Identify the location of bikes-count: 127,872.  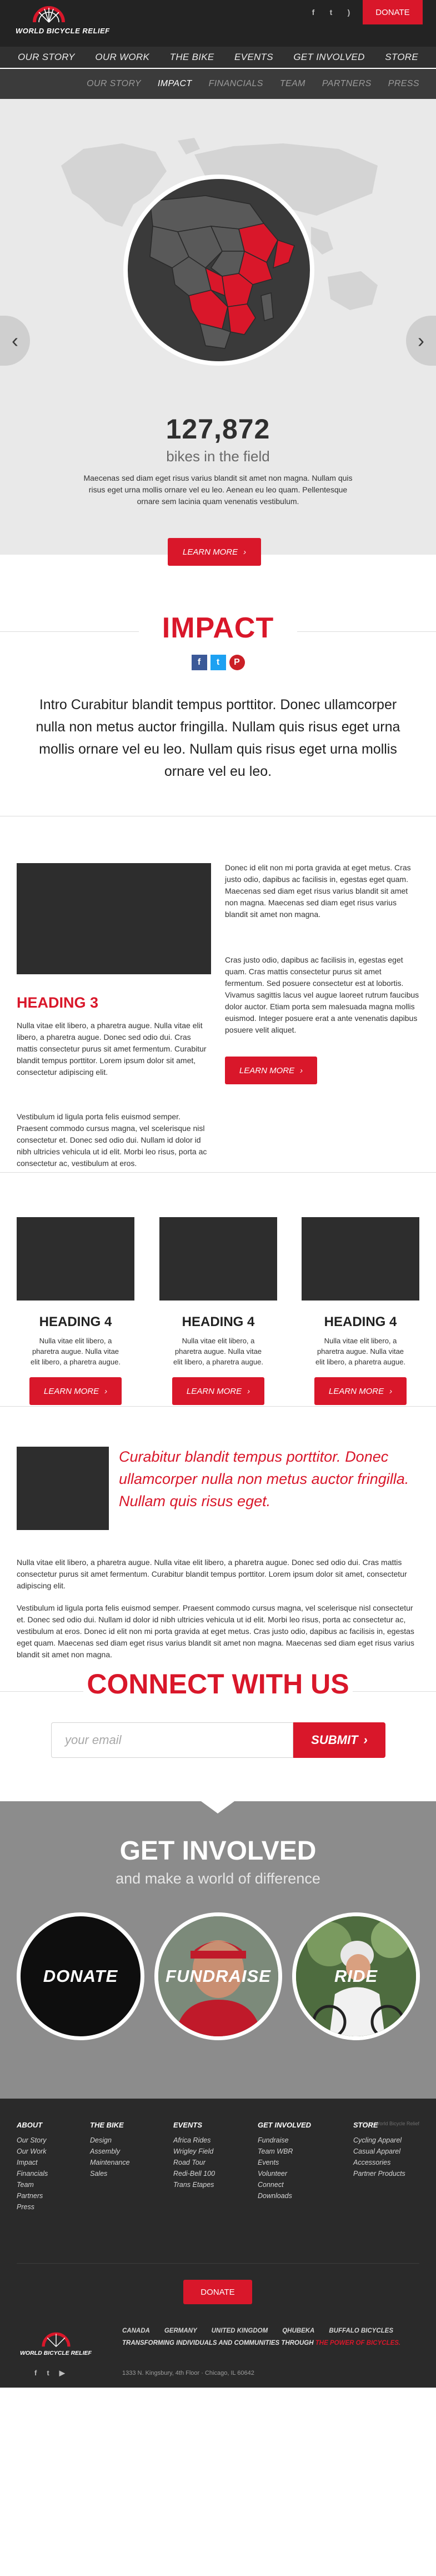
(218, 429).